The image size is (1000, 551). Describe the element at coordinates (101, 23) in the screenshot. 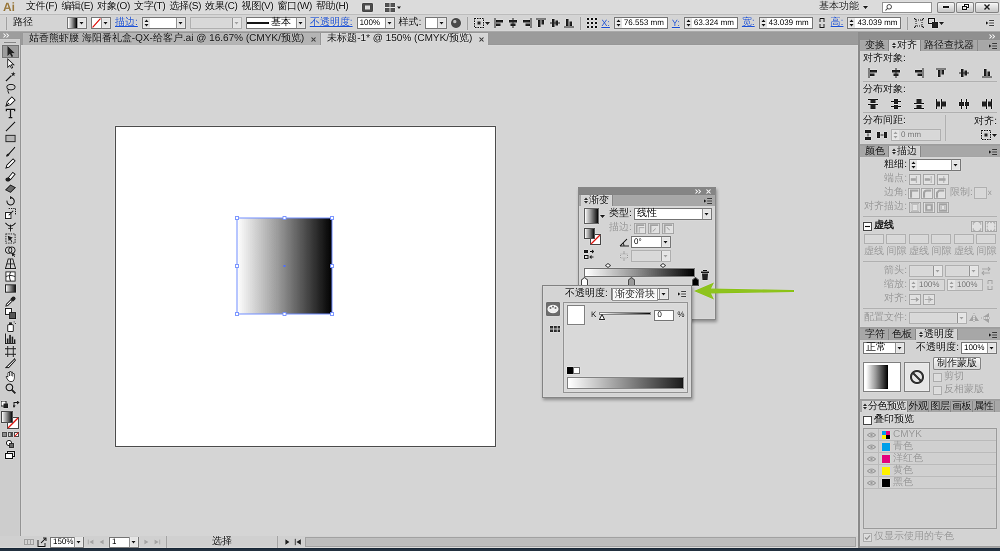

I see `stroke-dropdown` at that location.